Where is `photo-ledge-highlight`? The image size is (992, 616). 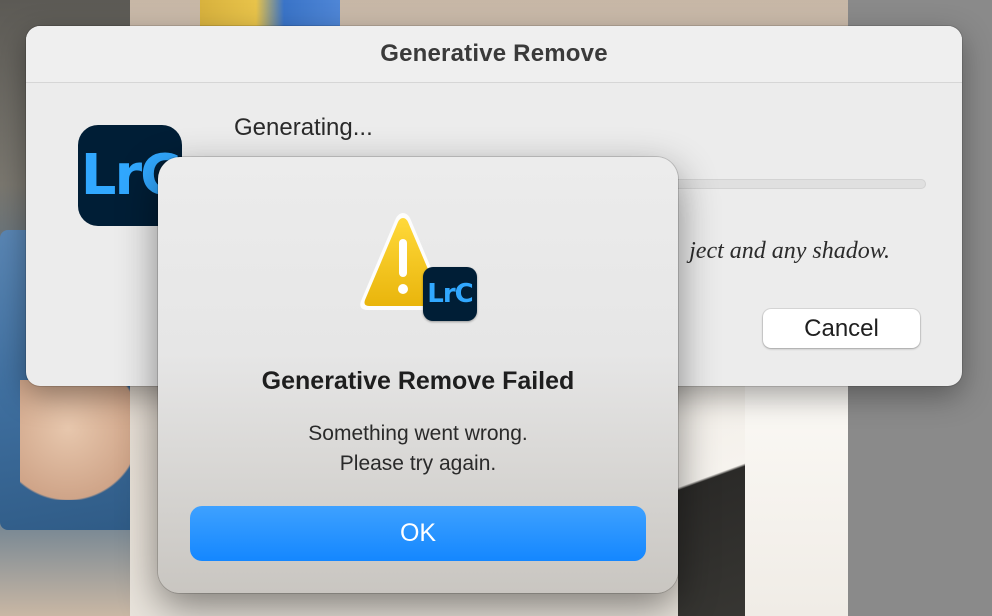
photo-ledge-highlight is located at coordinates (796, 500).